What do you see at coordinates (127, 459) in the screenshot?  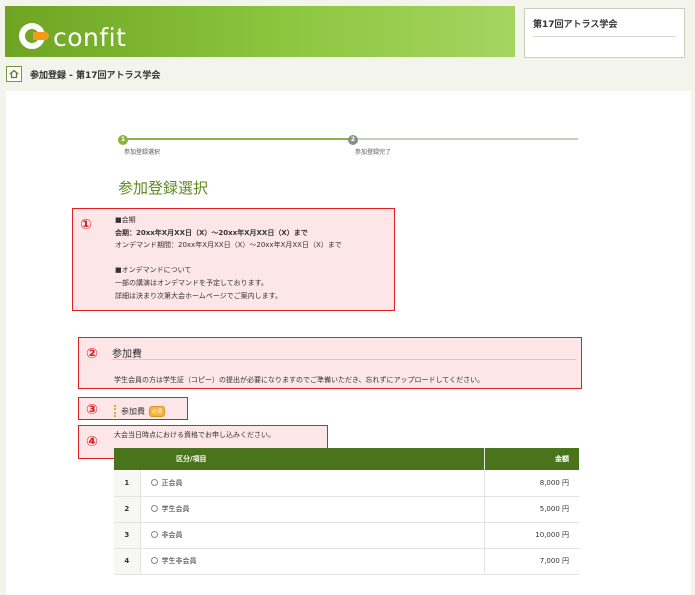 I see `header-no` at bounding box center [127, 459].